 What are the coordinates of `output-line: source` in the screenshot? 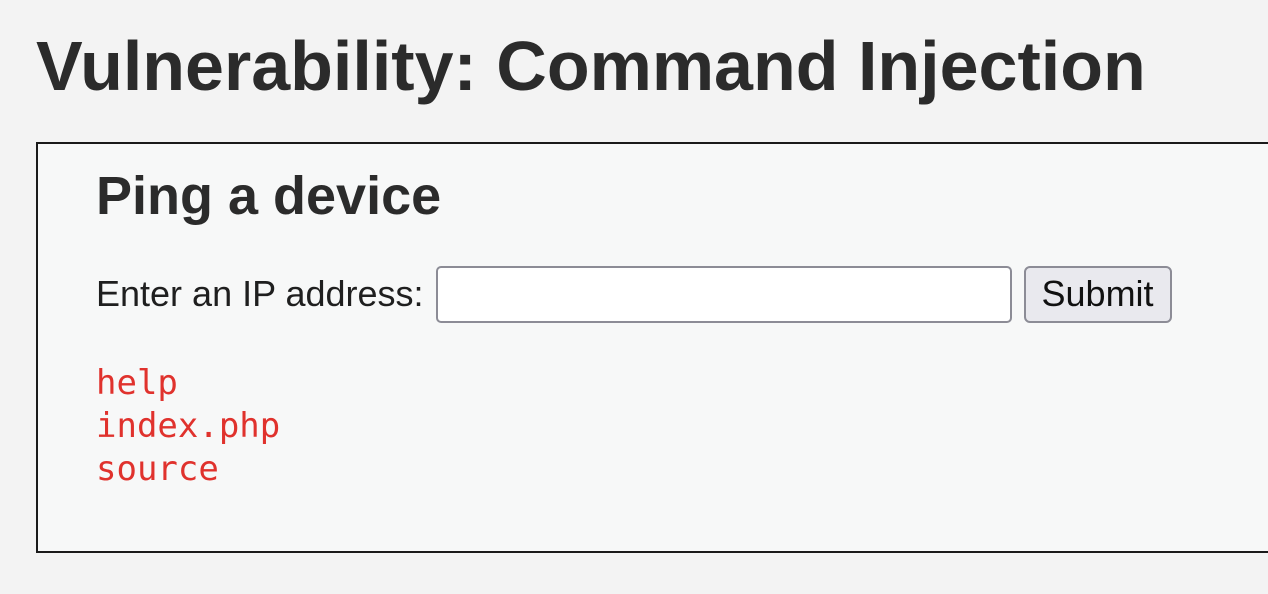 It's located at (157, 469).